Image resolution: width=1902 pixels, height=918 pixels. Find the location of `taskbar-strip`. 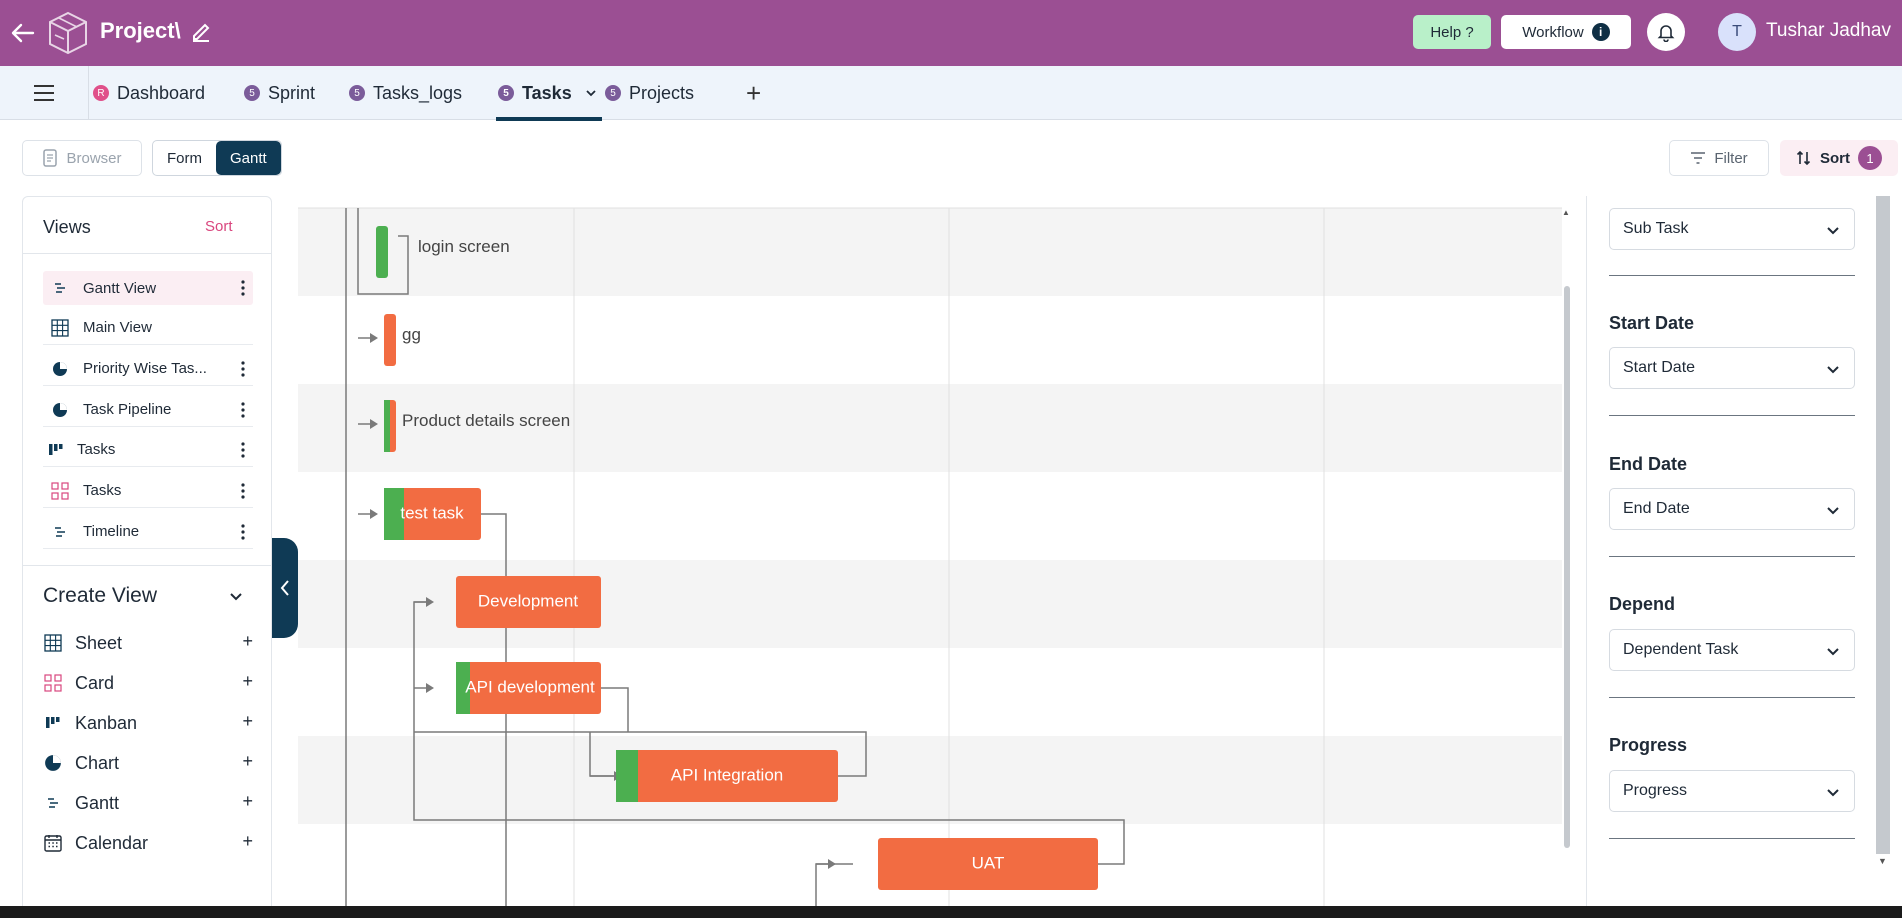

taskbar-strip is located at coordinates (951, 912).